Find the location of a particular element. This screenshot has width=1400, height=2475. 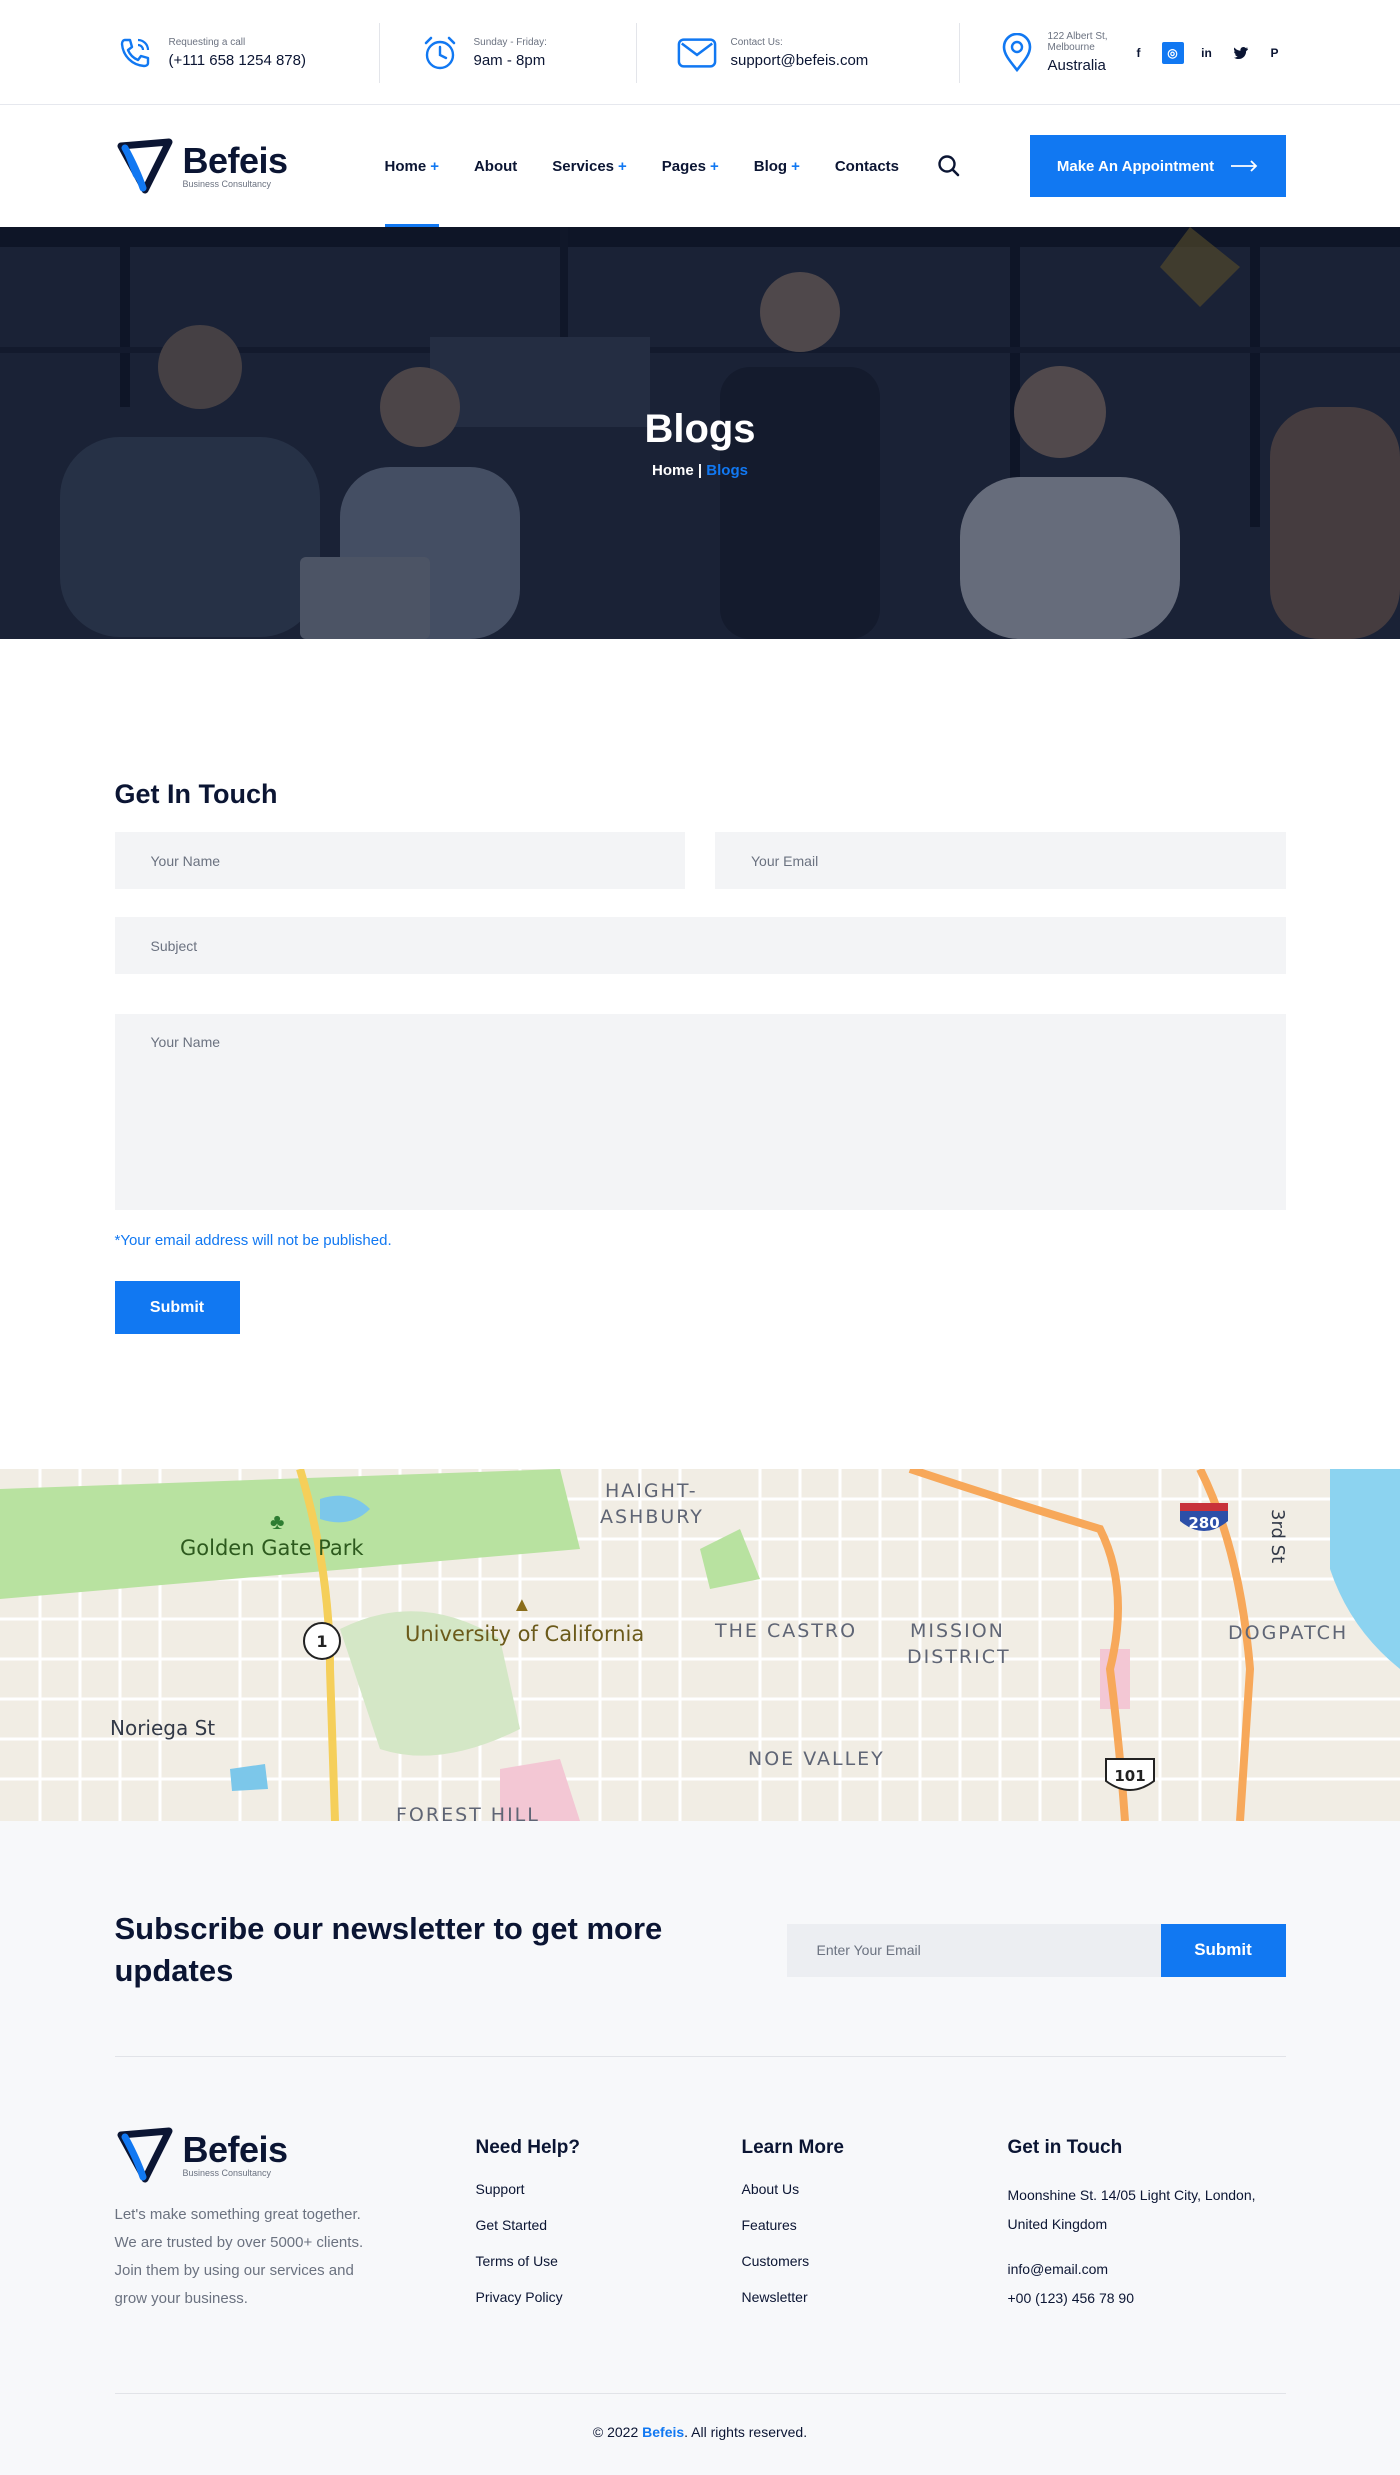

nav-home: Home + is located at coordinates (412, 166).